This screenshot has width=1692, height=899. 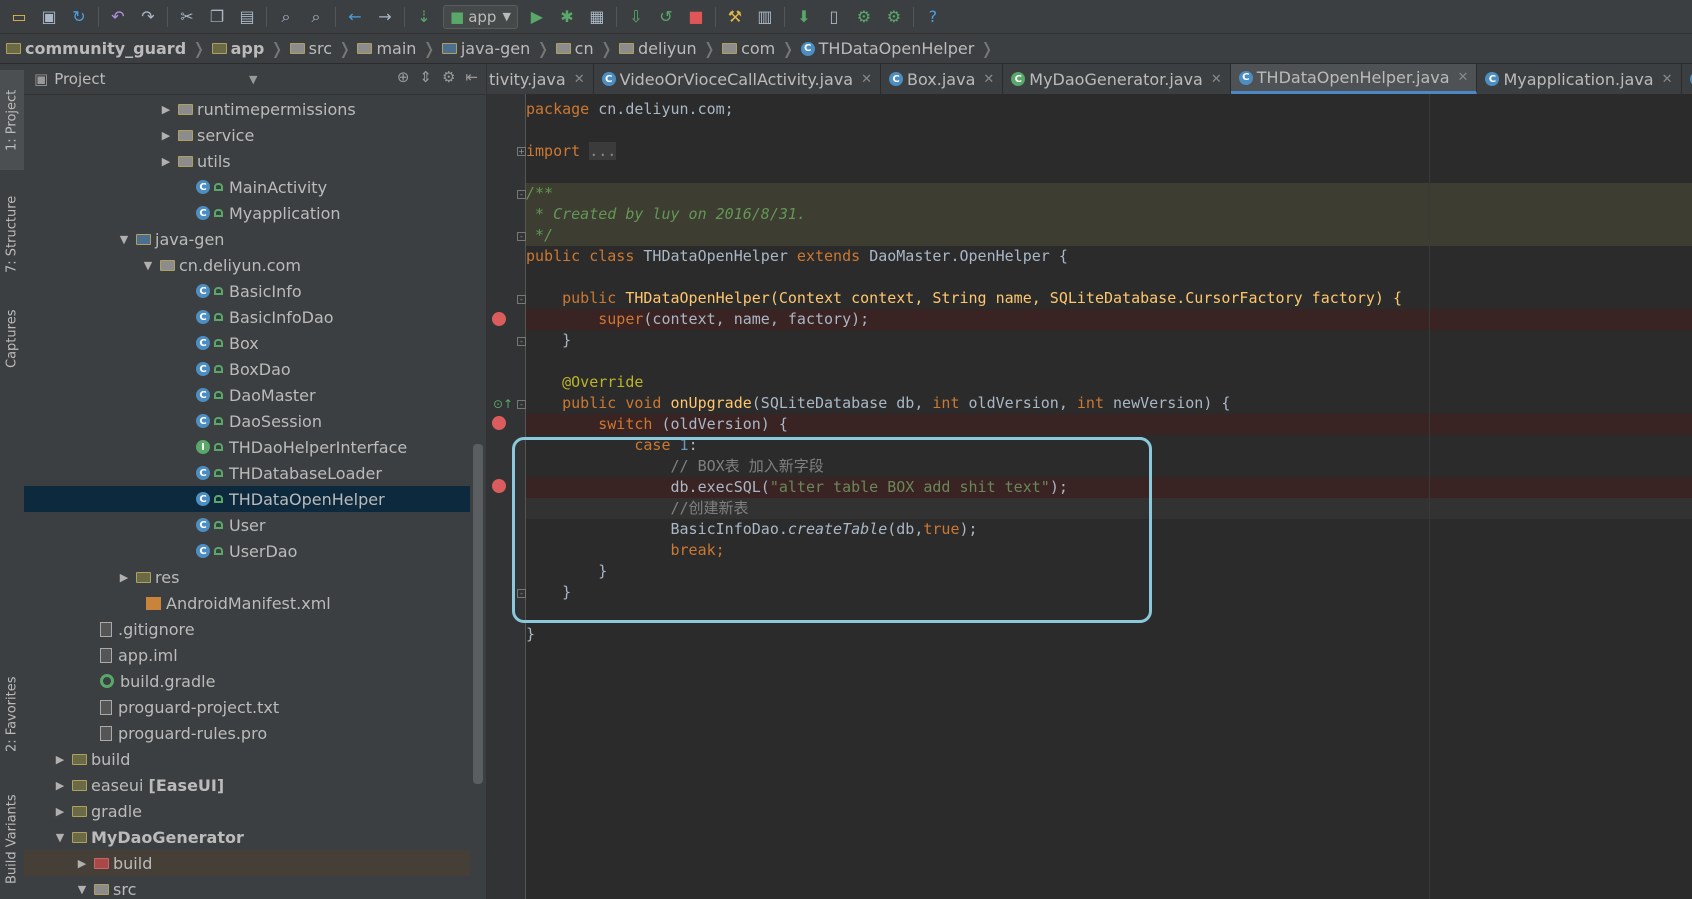 I want to click on chevron-down-icon: ▼, so click(x=253, y=79).